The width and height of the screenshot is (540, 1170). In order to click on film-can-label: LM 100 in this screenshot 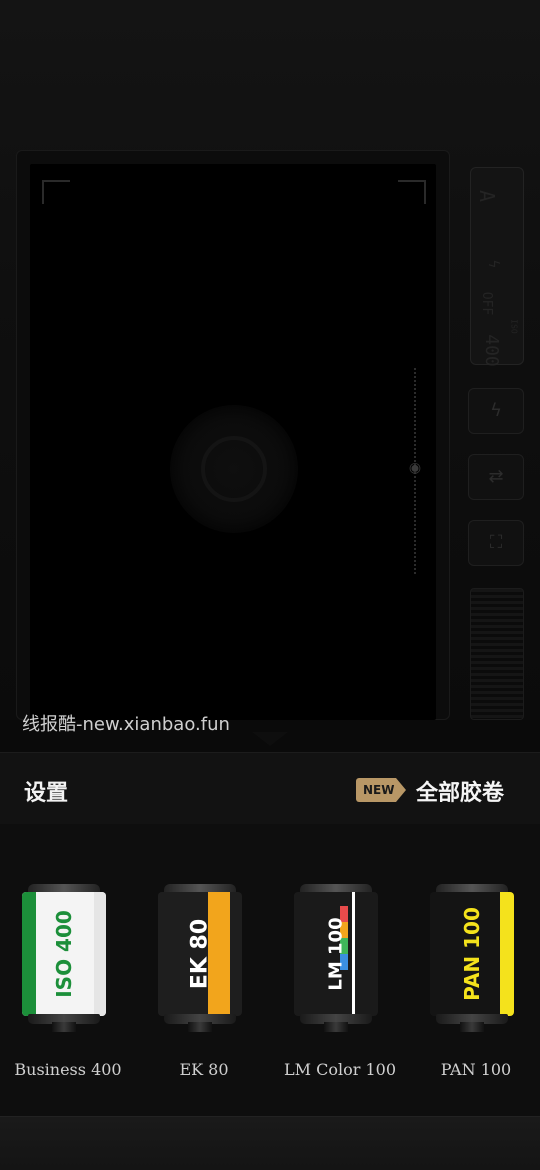, I will do `click(336, 954)`.